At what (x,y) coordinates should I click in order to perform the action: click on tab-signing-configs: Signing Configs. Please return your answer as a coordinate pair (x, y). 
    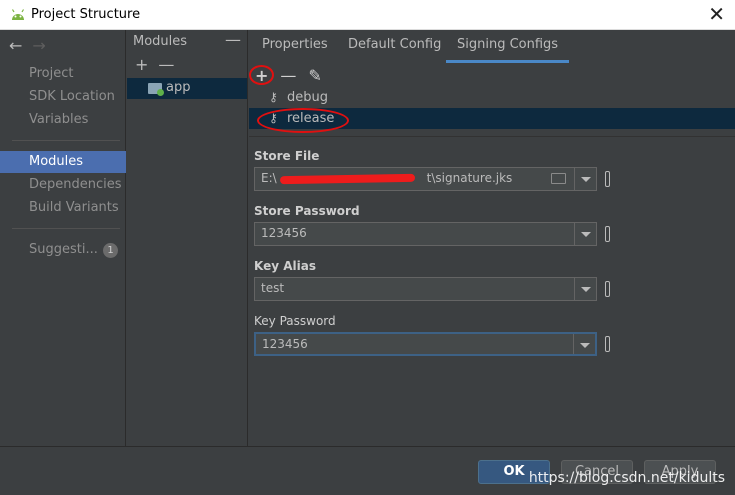
    Looking at the image, I should click on (507, 50).